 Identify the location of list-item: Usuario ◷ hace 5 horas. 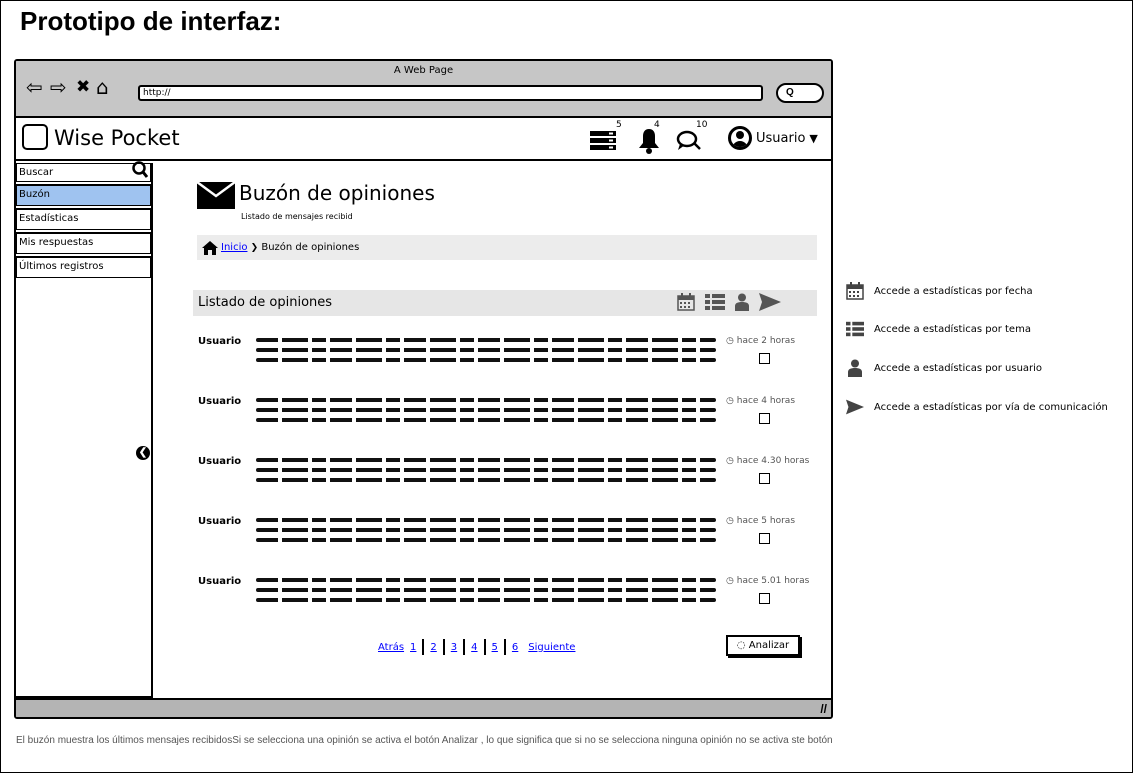
(508, 543).